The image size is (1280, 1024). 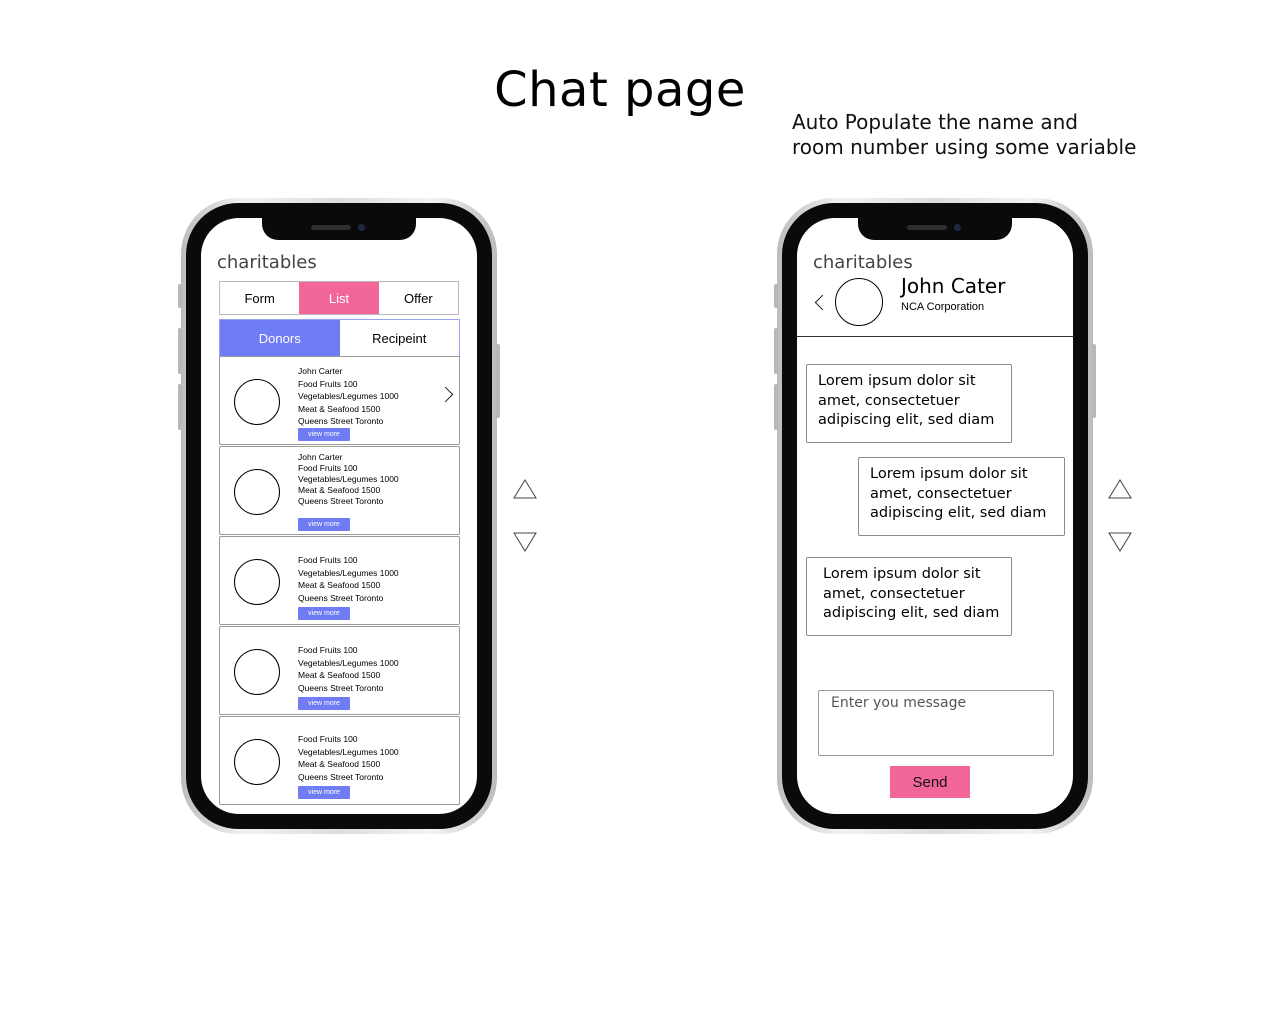 What do you see at coordinates (943, 307) in the screenshot?
I see `contact-organization: NCA Corporation` at bounding box center [943, 307].